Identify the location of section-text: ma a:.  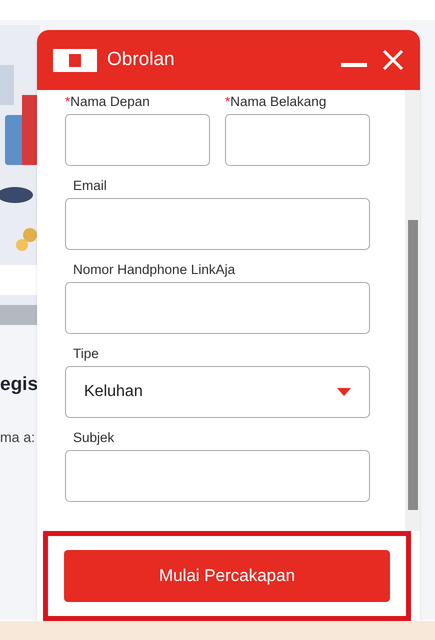
(18, 437).